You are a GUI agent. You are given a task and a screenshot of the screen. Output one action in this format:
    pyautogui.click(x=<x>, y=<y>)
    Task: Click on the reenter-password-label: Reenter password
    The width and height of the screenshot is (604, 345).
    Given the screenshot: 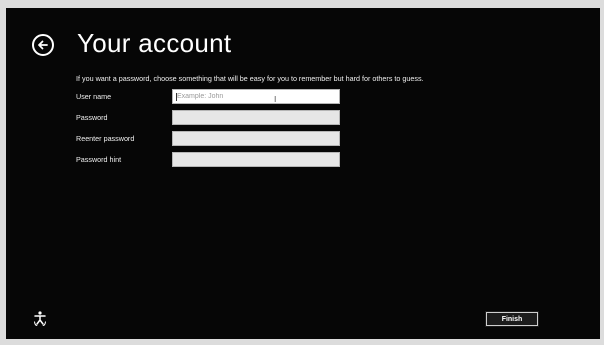 What is the action you would take?
    pyautogui.click(x=105, y=138)
    